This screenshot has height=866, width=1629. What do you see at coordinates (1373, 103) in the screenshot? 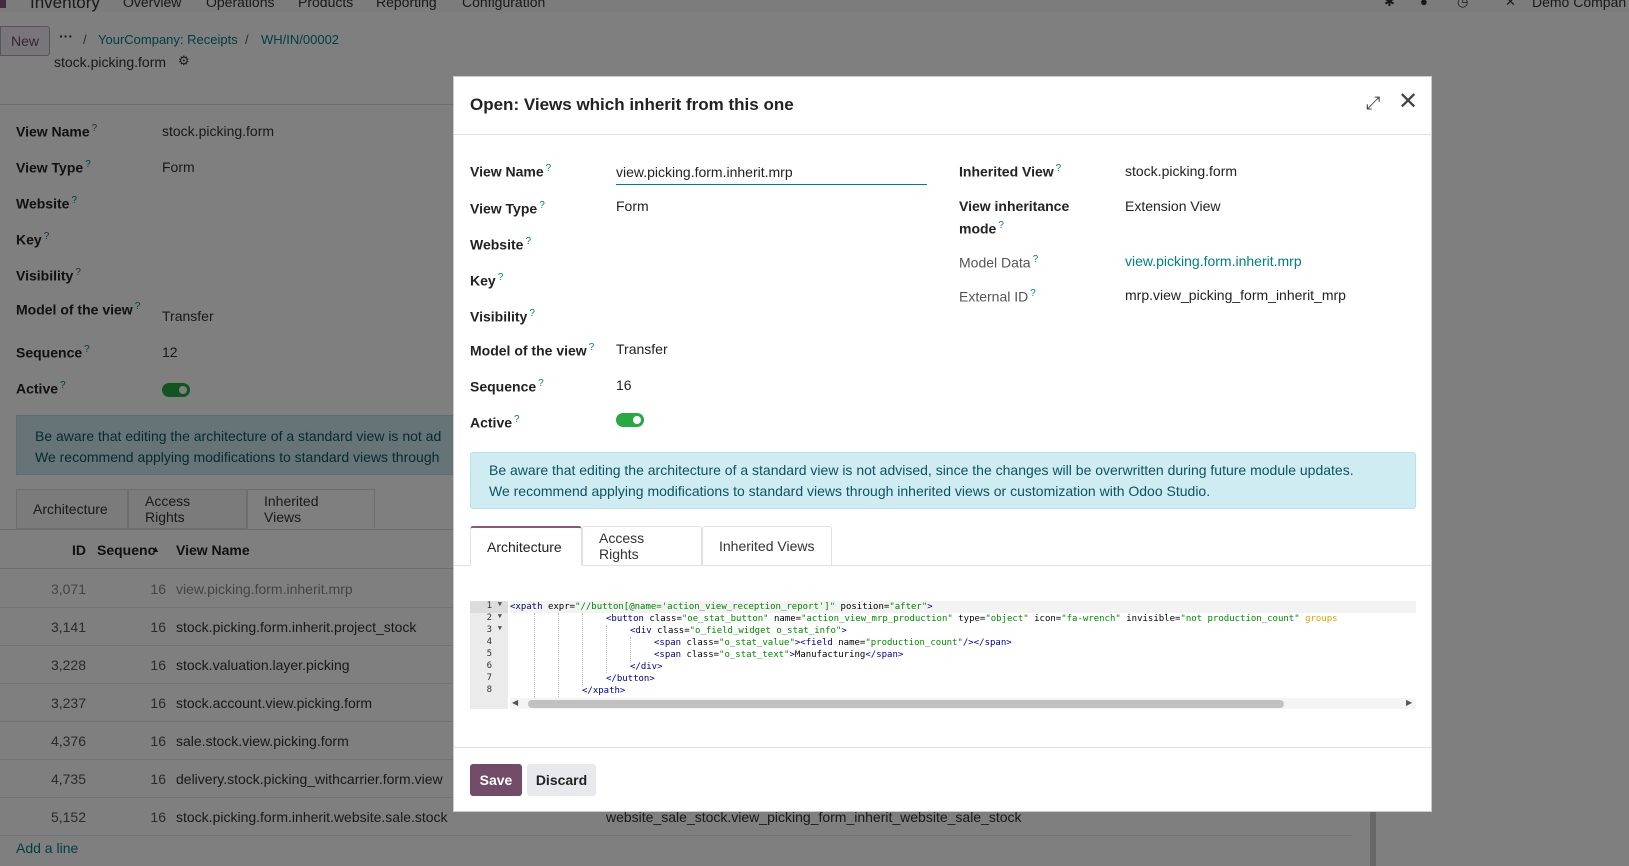
I see `expand-icon: ⤢` at bounding box center [1373, 103].